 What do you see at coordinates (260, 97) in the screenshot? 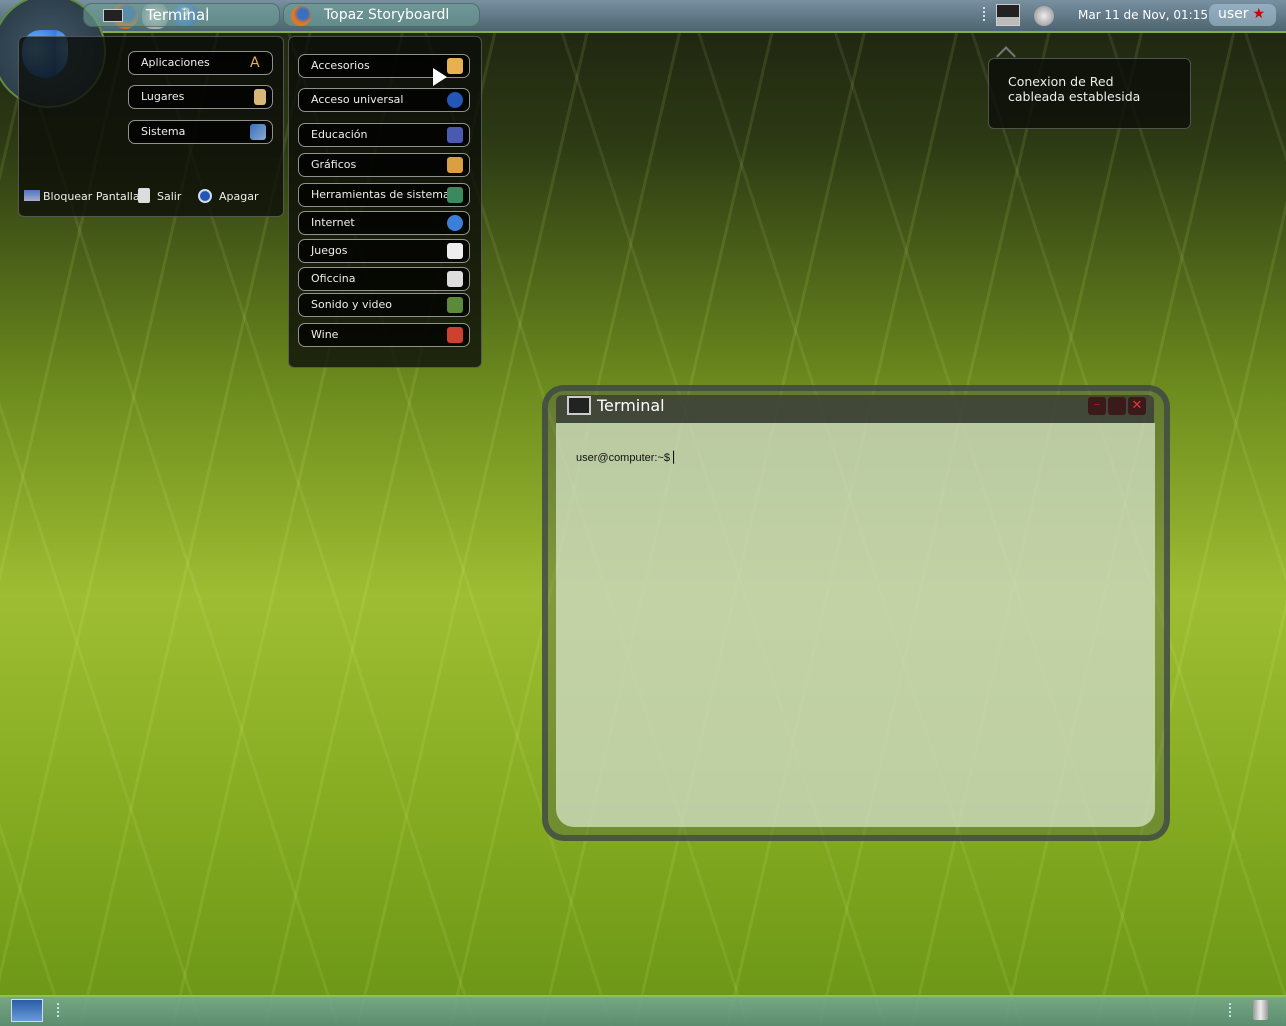
I see `places-icon` at bounding box center [260, 97].